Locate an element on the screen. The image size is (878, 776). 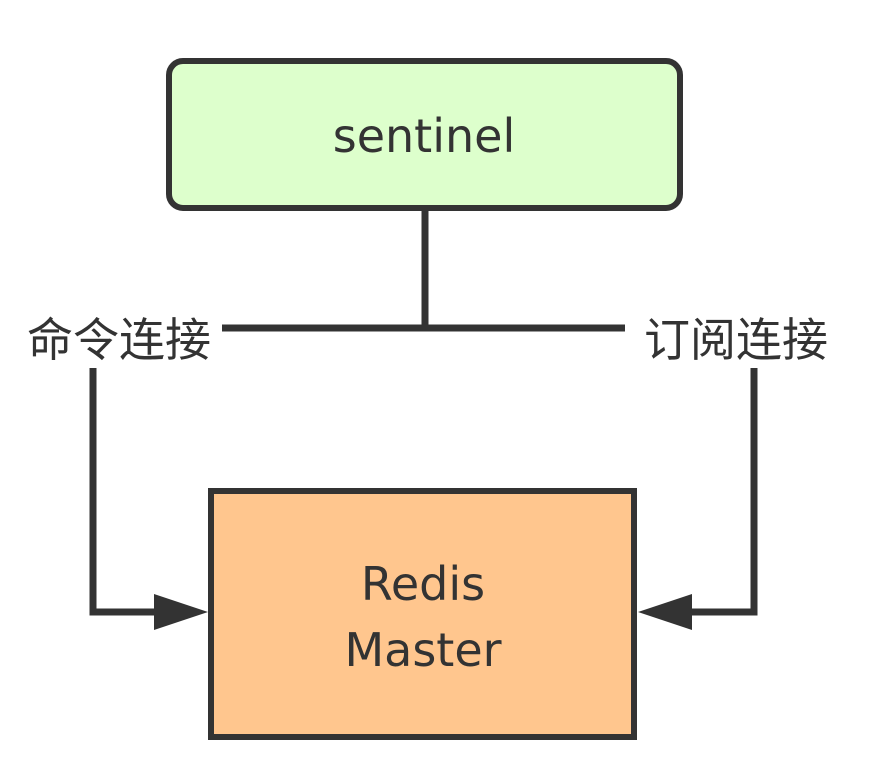
command-connection-edge is located at coordinates (124, 492).